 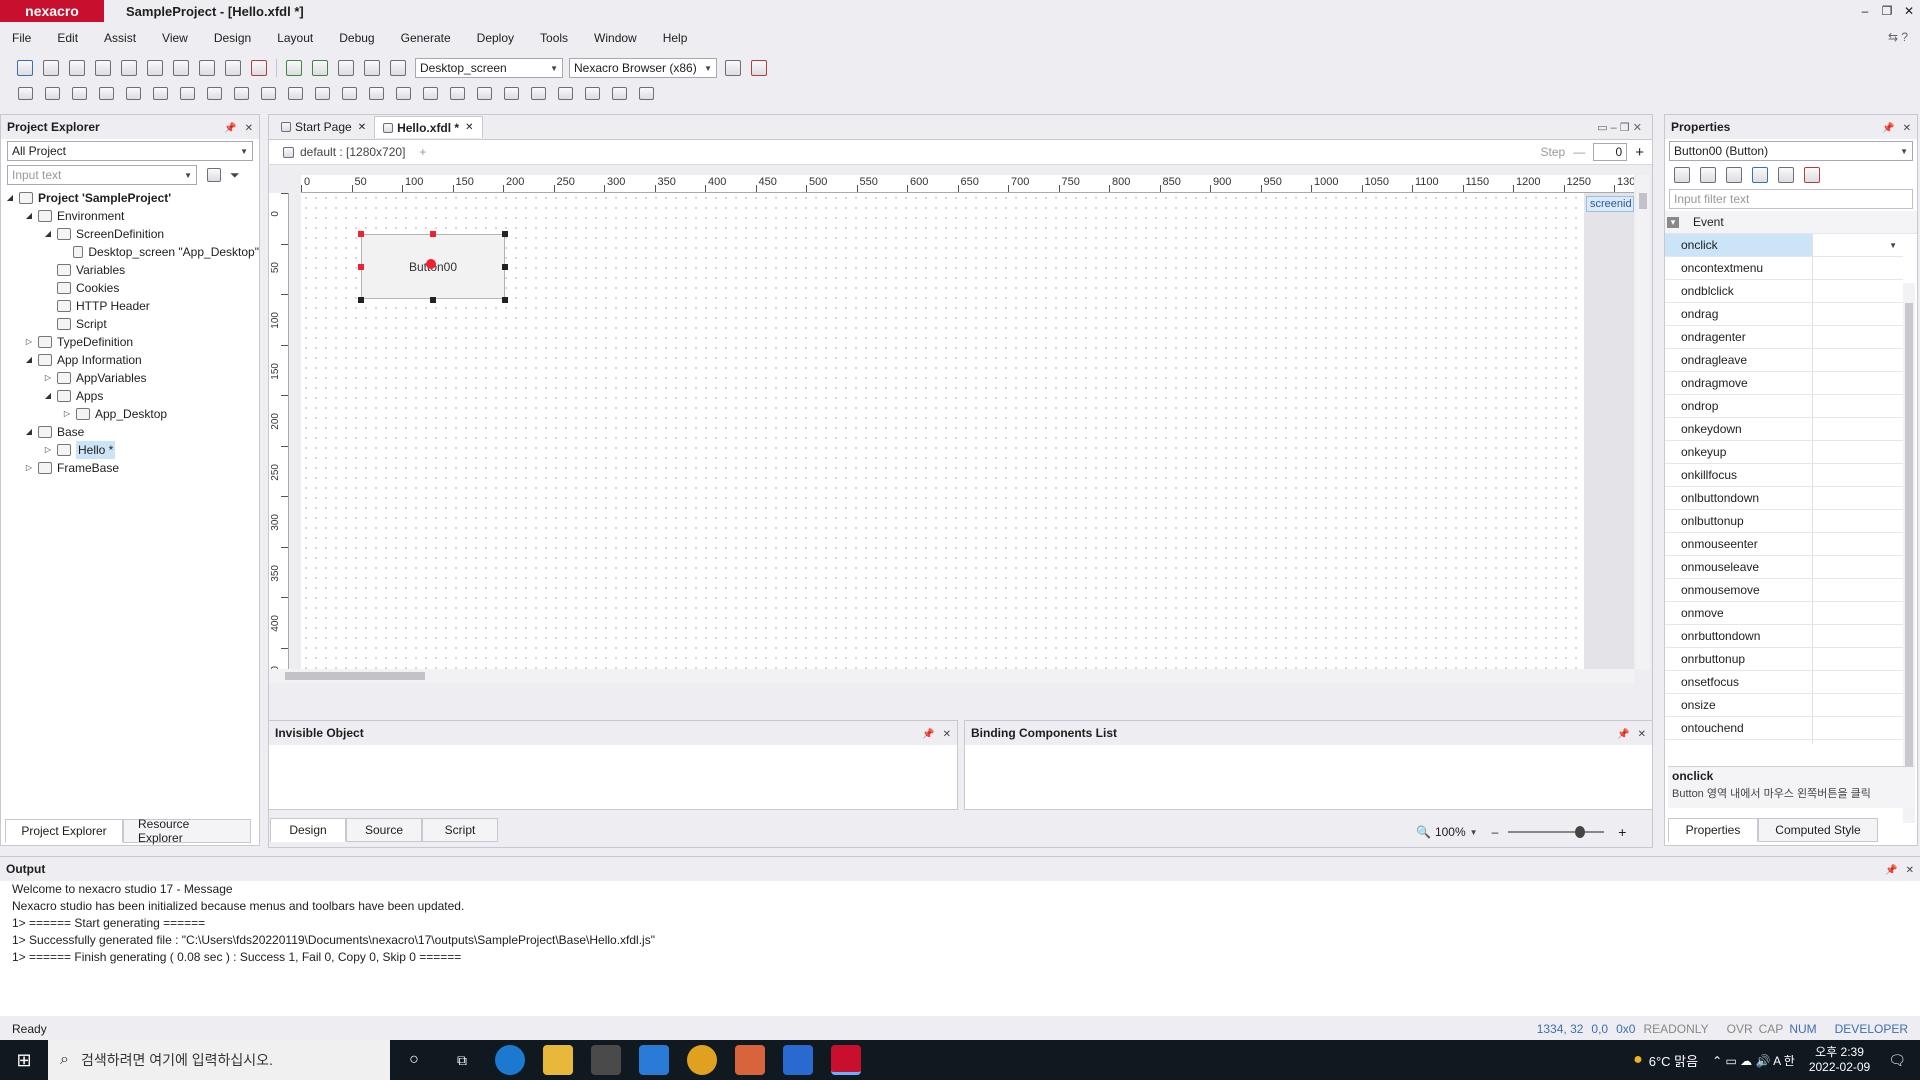 I want to click on filter-icon: ⏷, so click(x=235, y=175).